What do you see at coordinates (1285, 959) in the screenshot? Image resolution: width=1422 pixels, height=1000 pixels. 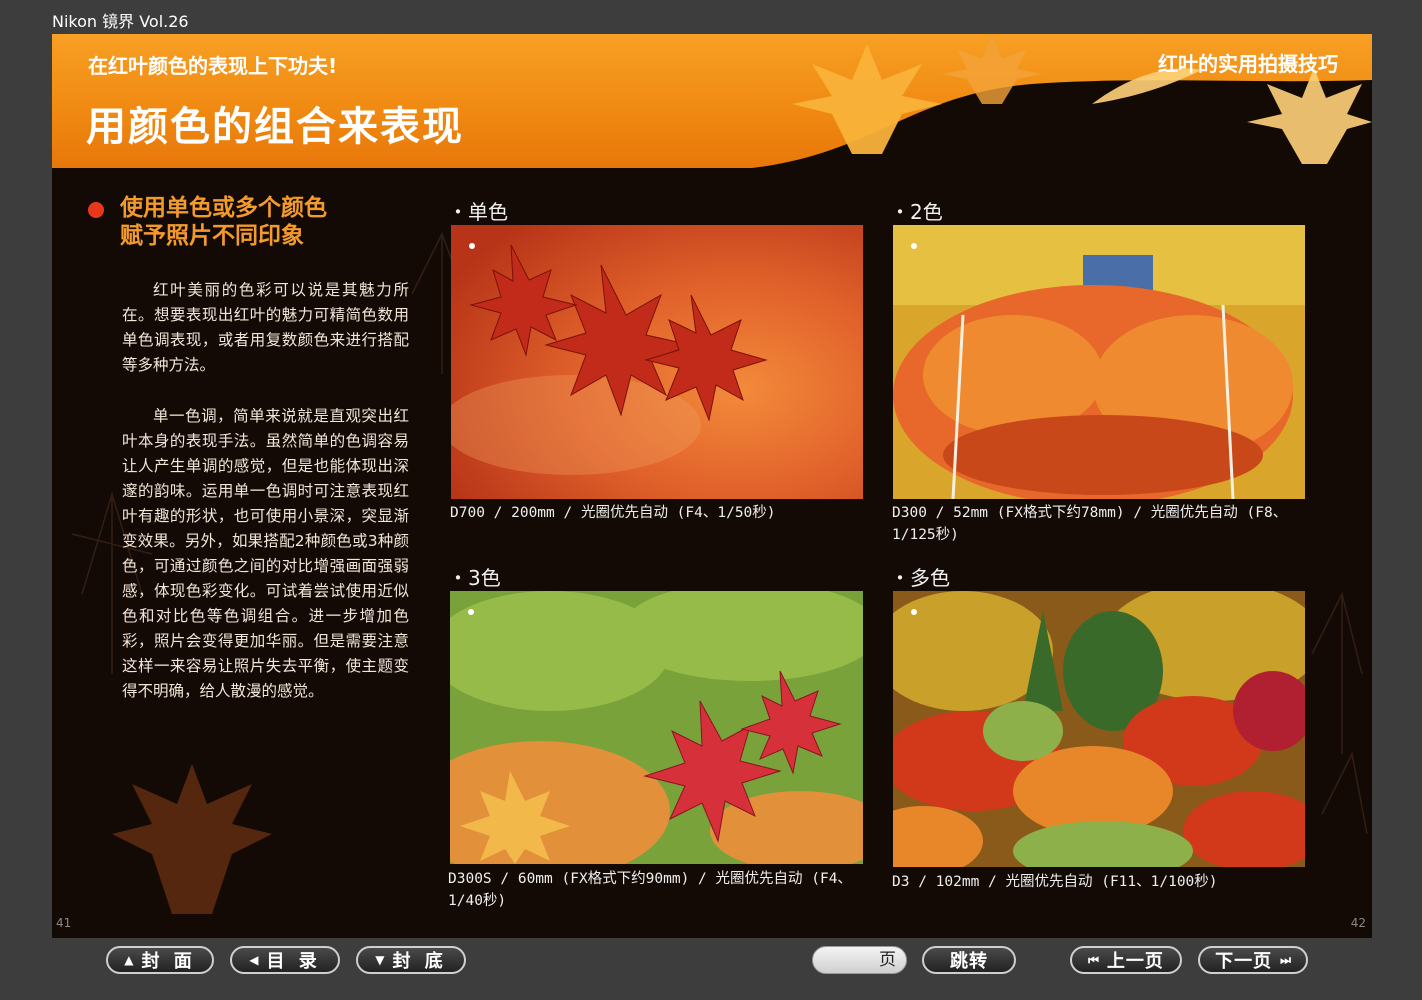 I see `skip-forward-icon: ⏭` at bounding box center [1285, 959].